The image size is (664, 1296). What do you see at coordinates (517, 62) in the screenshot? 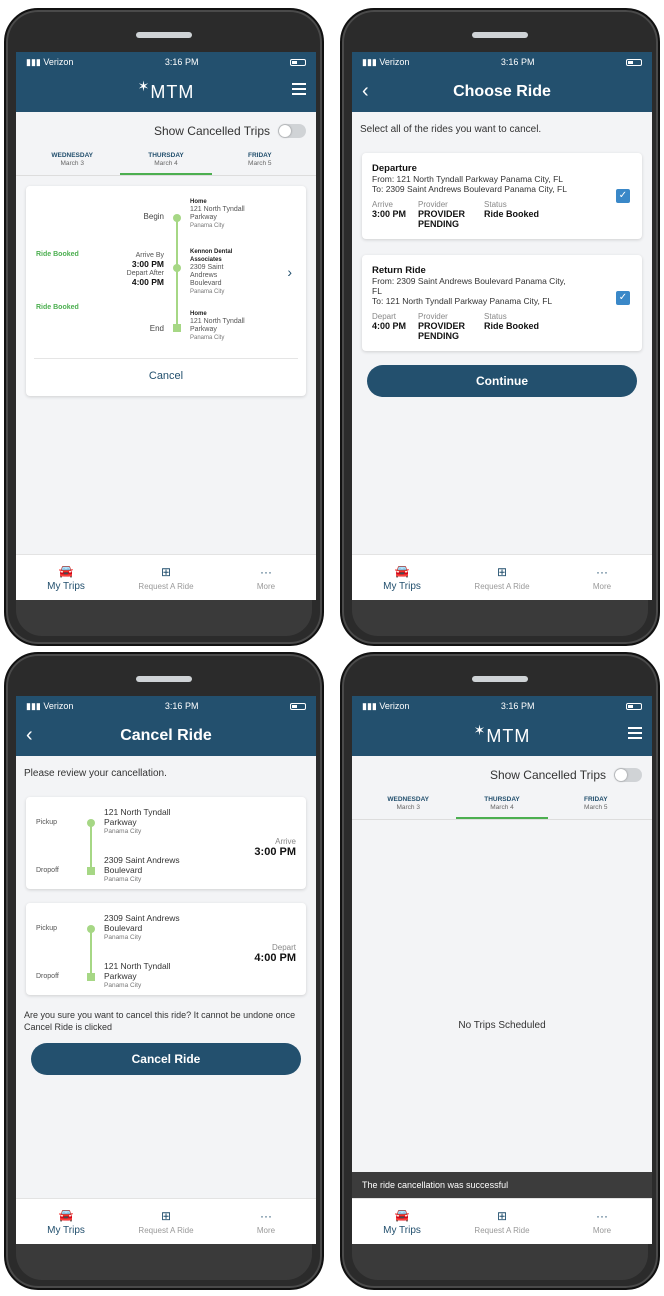
I see `clock: 3:16 PM` at bounding box center [517, 62].